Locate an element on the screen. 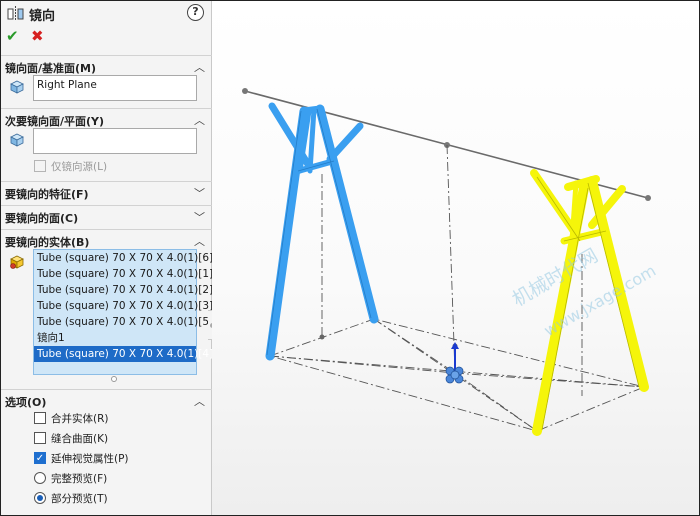  solid-body-icon is located at coordinates (17, 262).